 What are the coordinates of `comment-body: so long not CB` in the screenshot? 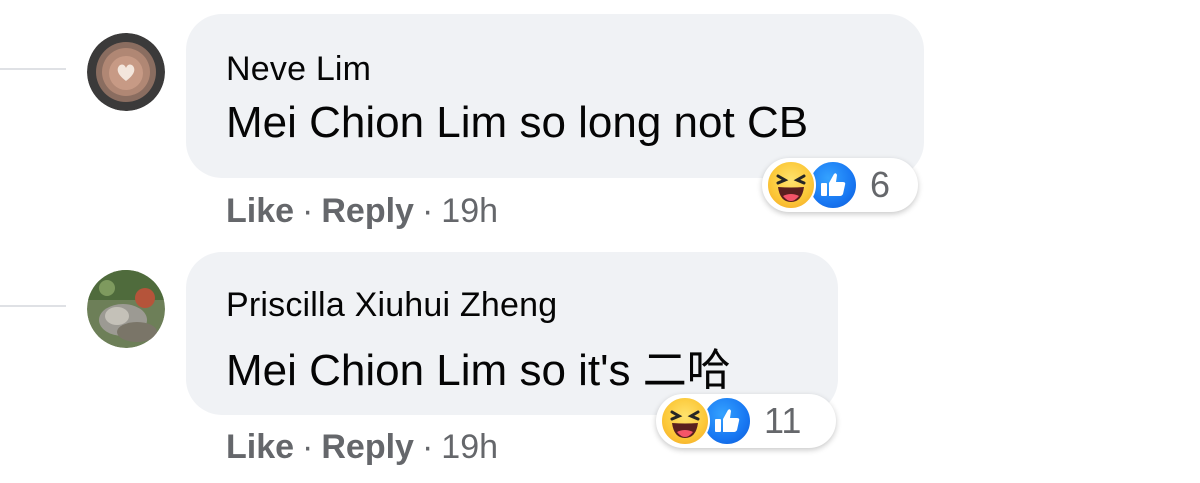 It's located at (664, 122).